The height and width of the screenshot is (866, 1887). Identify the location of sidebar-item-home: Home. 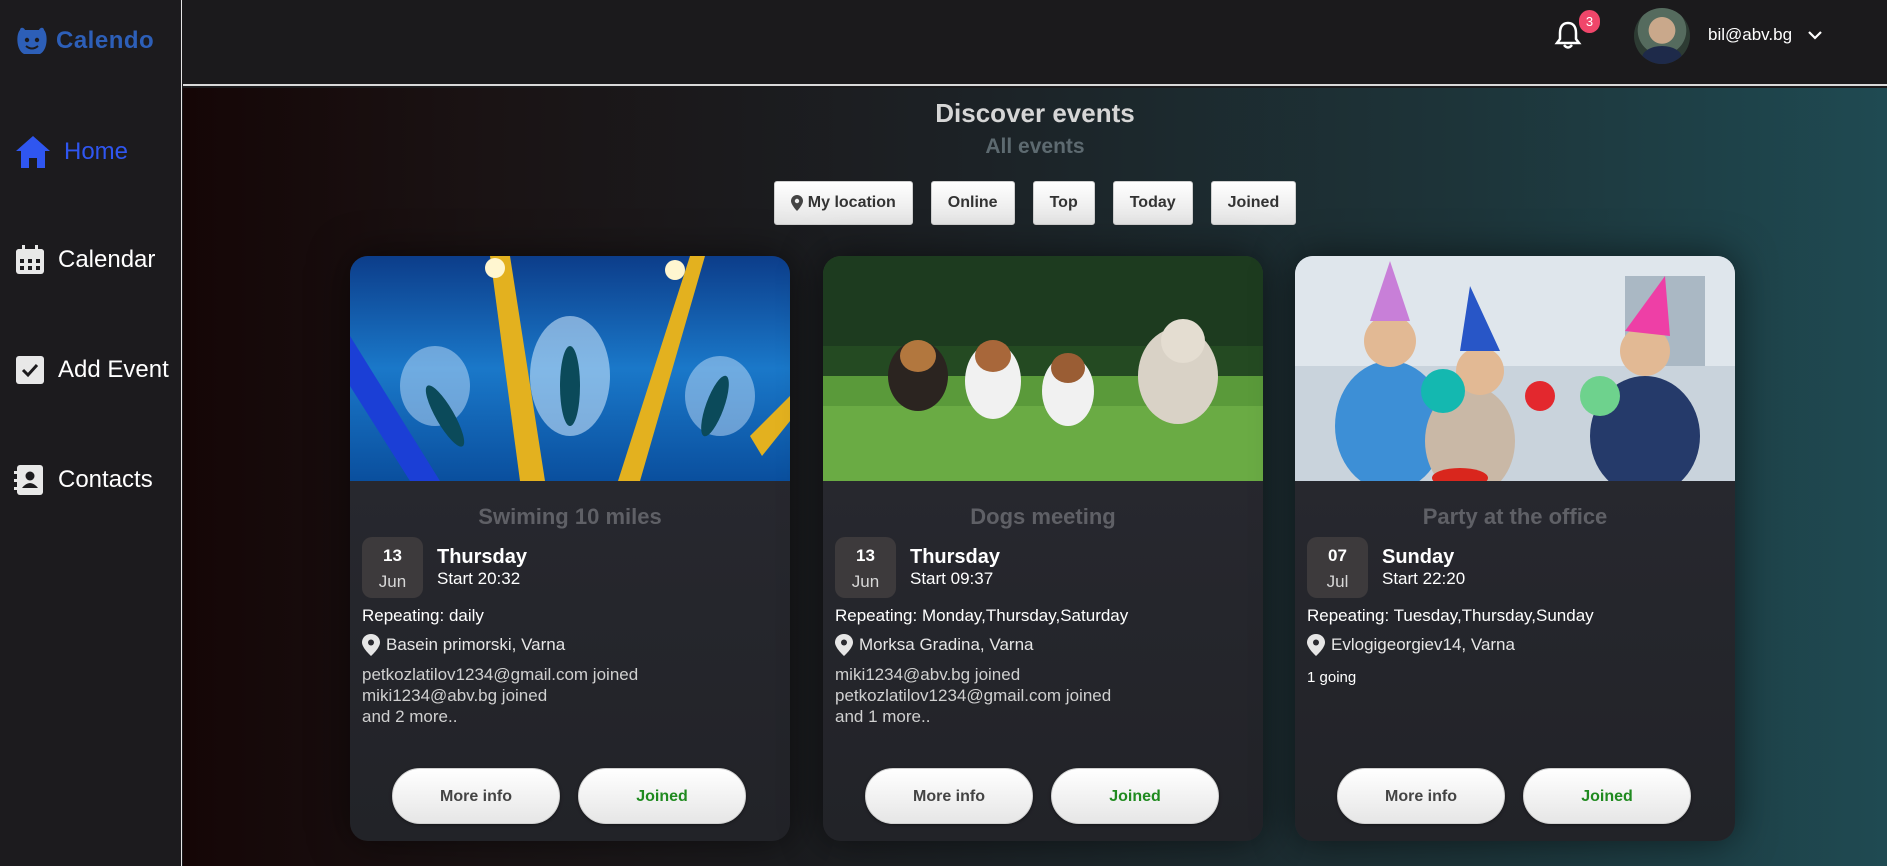
(71, 152).